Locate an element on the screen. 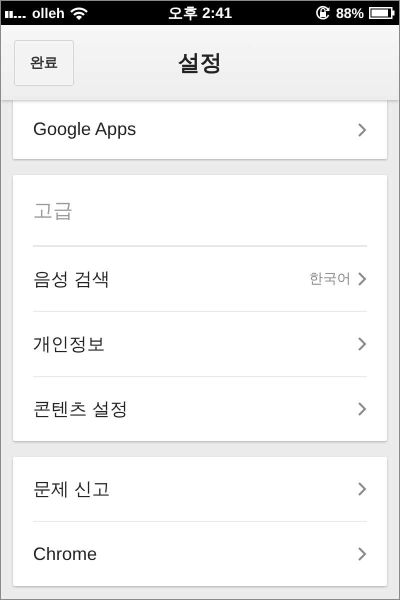 The image size is (400, 600). setting-item: 개인정보 is located at coordinates (195, 344).